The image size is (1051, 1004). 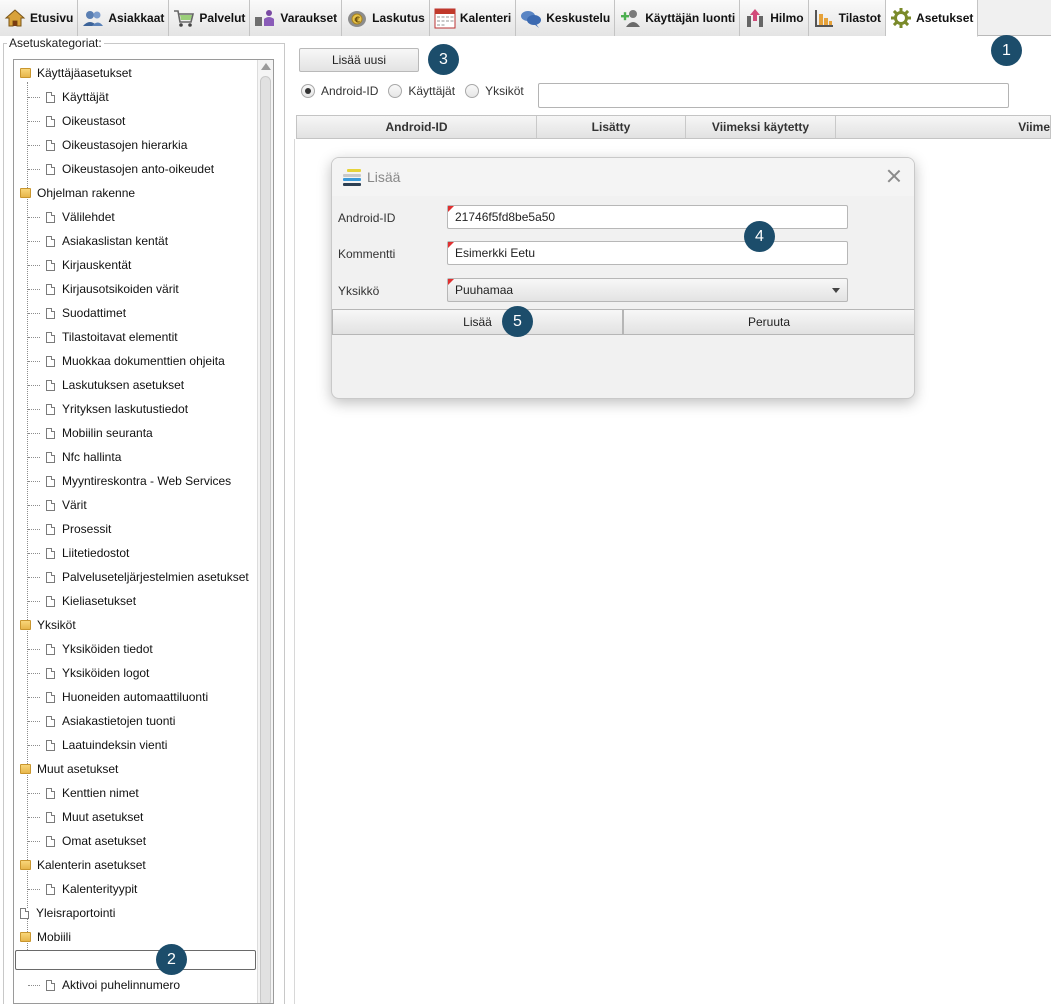 I want to click on tab-kayttajan-luonti: Käyttäjän luonti, so click(x=678, y=18).